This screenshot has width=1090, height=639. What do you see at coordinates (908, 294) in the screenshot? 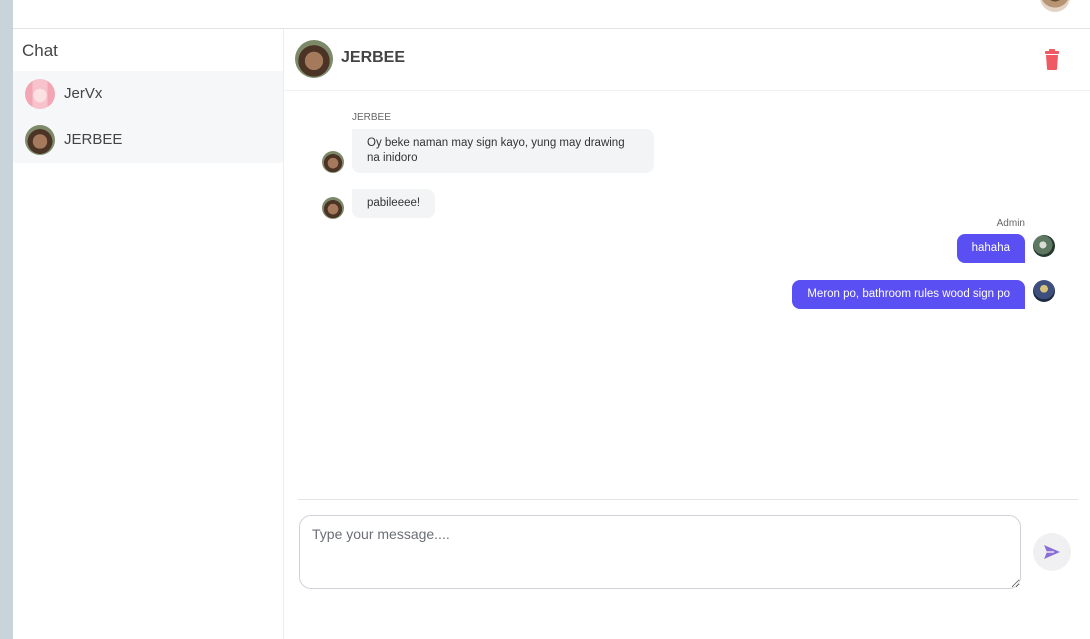
I see `message-bubble-outgoing: Meron po, bathroom rules wood sign po` at bounding box center [908, 294].